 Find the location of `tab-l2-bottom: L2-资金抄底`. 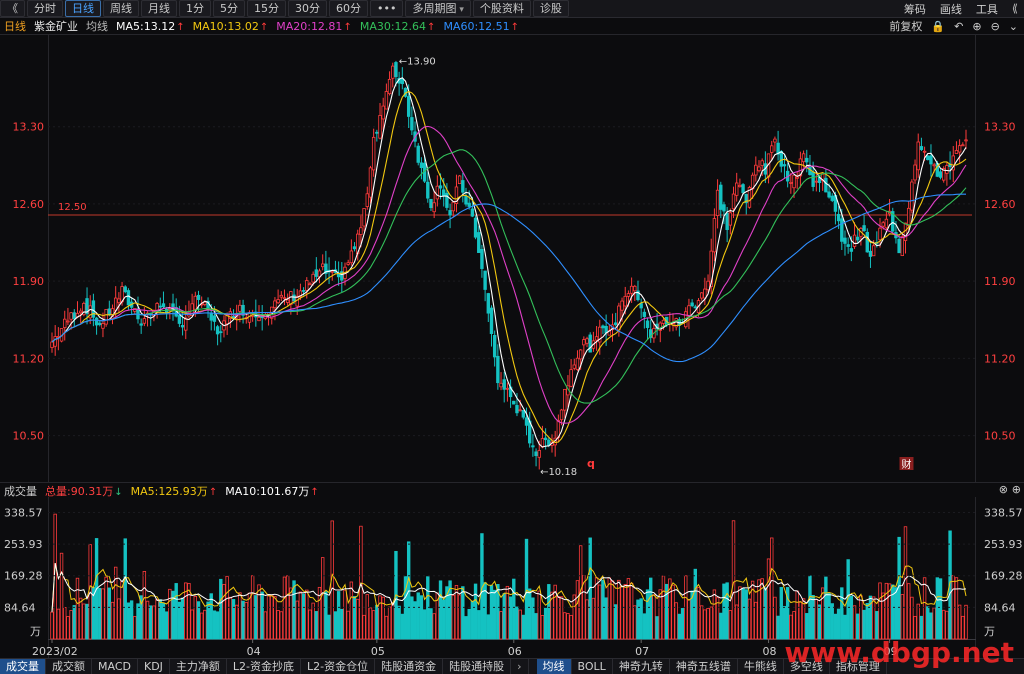

tab-l2-bottom: L2-资金抄底 is located at coordinates (264, 666).